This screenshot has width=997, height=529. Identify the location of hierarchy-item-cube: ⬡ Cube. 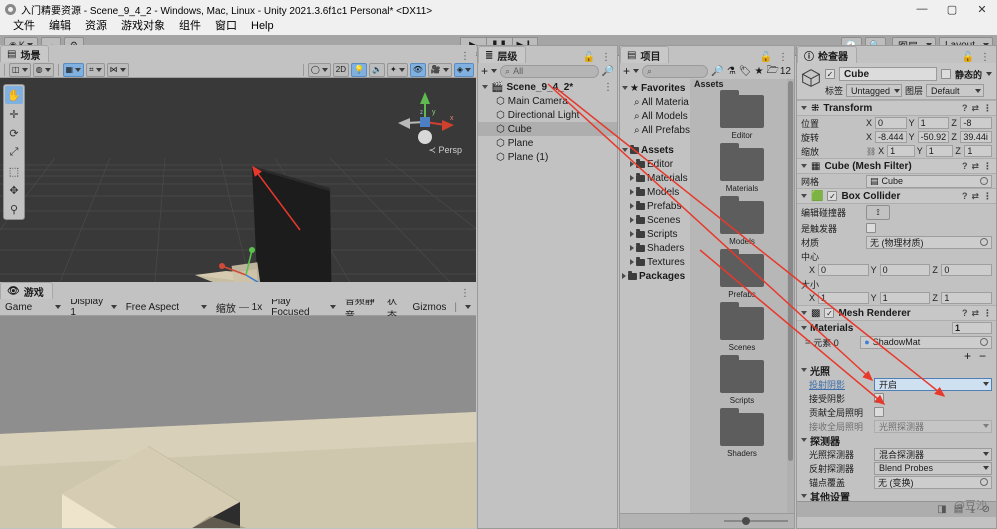
(547, 129).